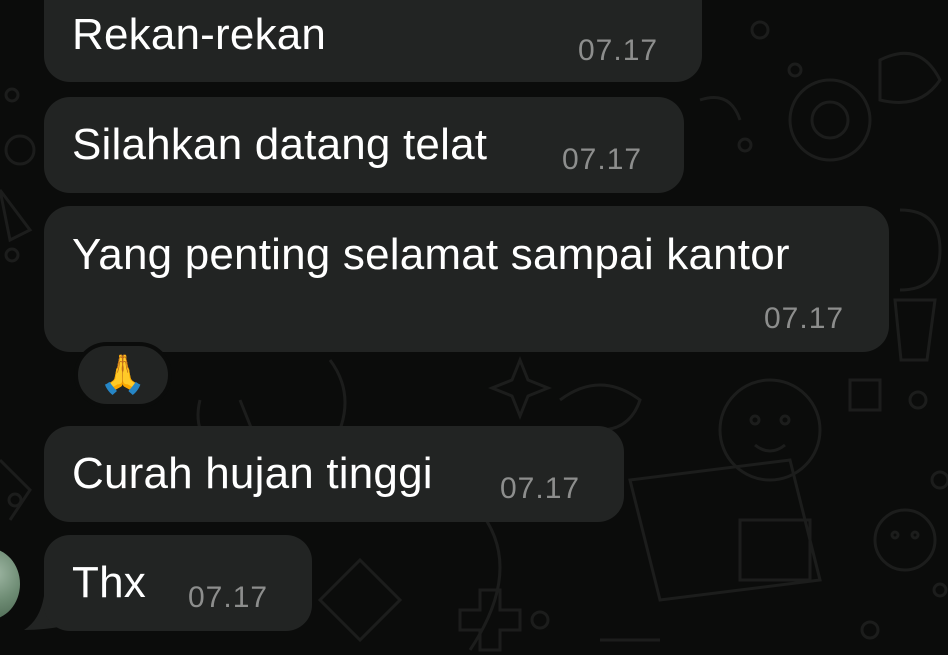 This screenshot has width=948, height=655. I want to click on message-text: Rekan-rekan, so click(199, 34).